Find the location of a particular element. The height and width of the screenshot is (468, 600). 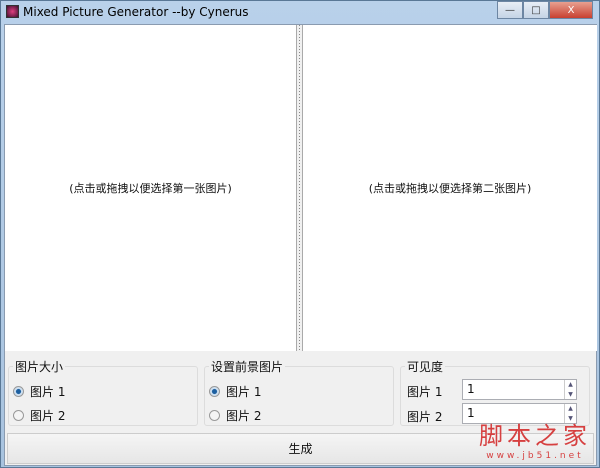

app-icon is located at coordinates (12, 11).